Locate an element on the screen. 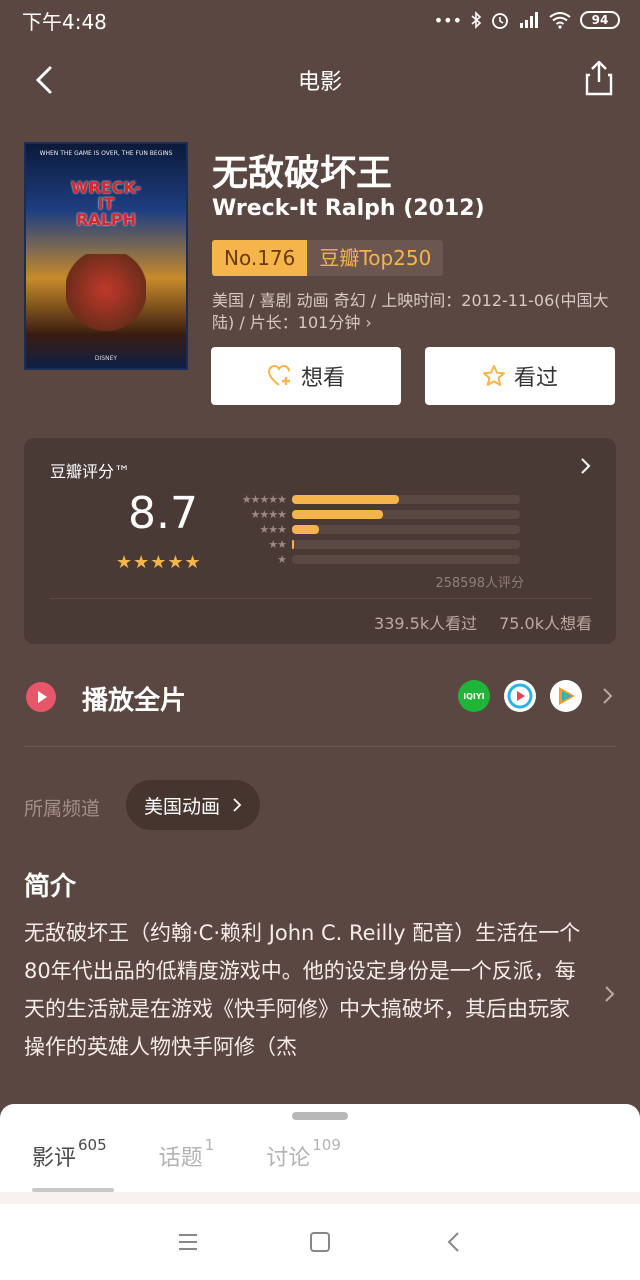 This screenshot has height=1280, width=640. play-icon is located at coordinates (41, 697).